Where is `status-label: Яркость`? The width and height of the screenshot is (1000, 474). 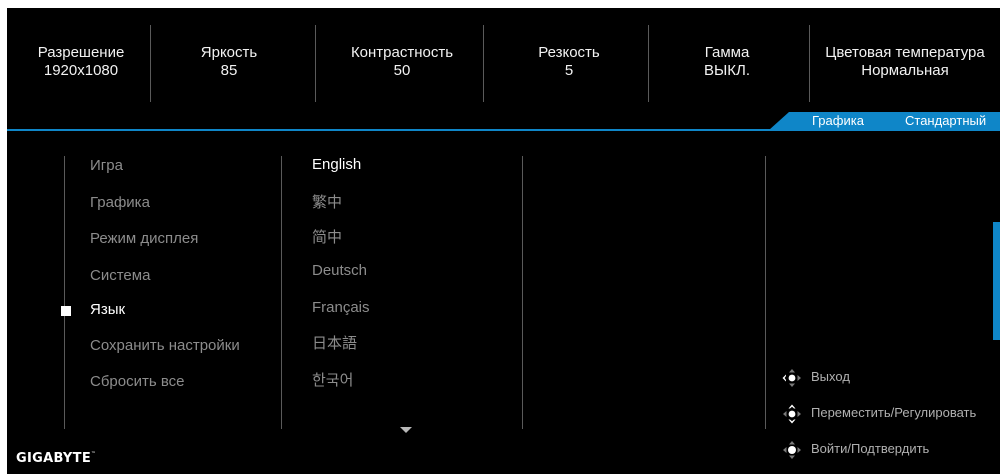
status-label: Яркость is located at coordinates (229, 52).